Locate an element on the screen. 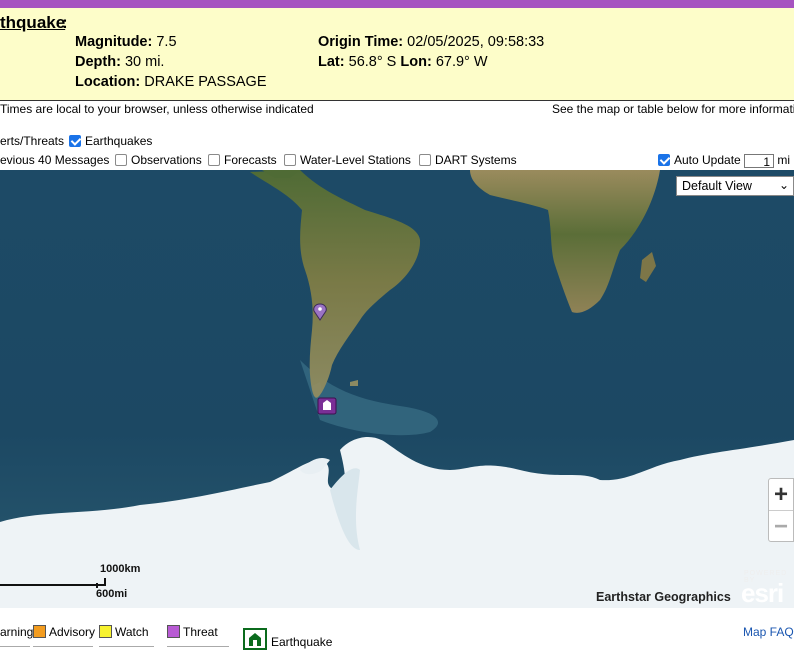  depth-label: Depth: is located at coordinates (98, 62).